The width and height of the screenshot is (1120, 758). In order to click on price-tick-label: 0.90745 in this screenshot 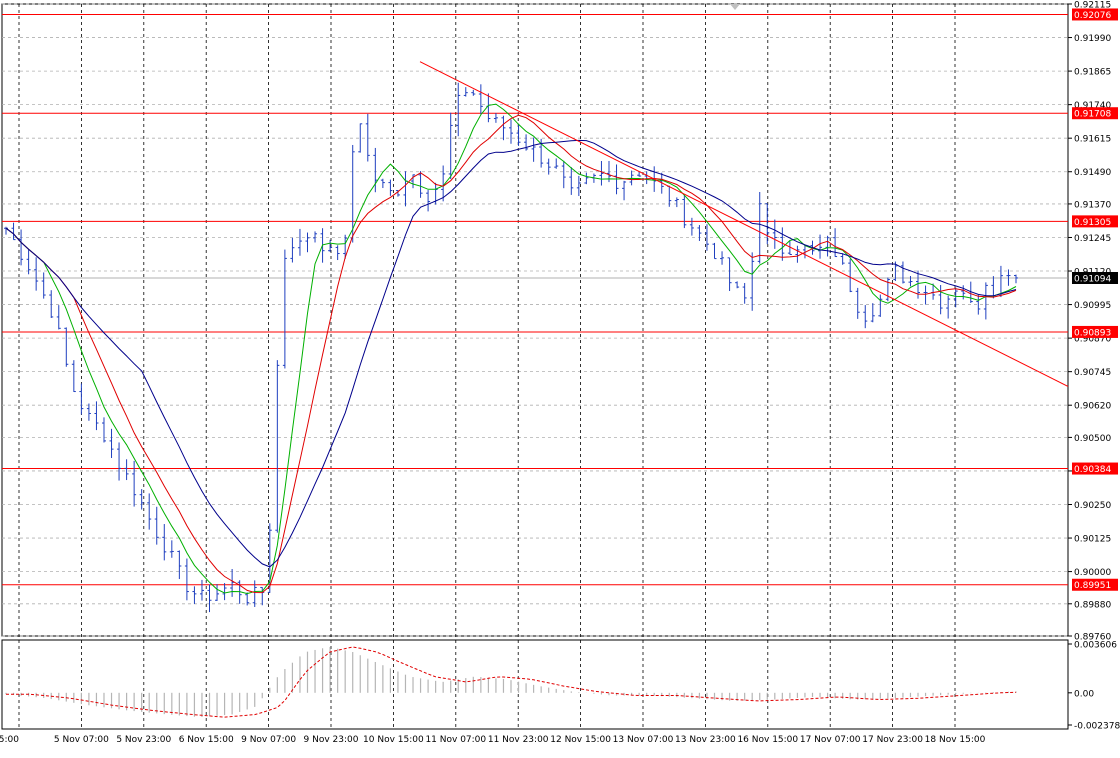, I will do `click(1092, 373)`.